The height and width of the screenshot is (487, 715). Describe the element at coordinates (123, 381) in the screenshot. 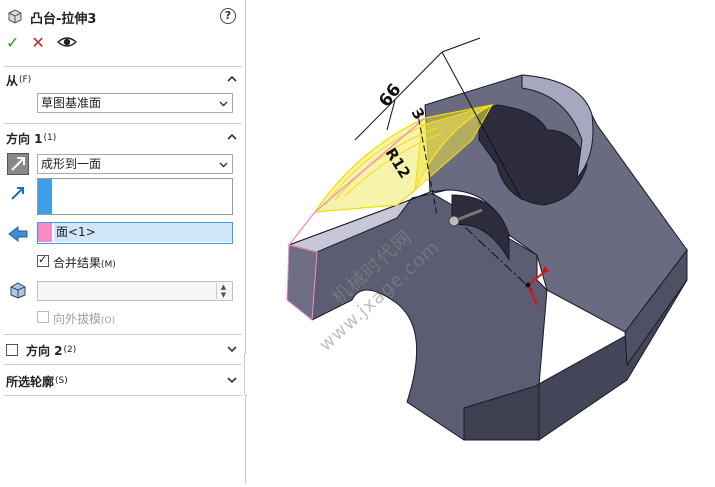

I see `selected-contours-group-header: 所选轮廓 (S)` at that location.